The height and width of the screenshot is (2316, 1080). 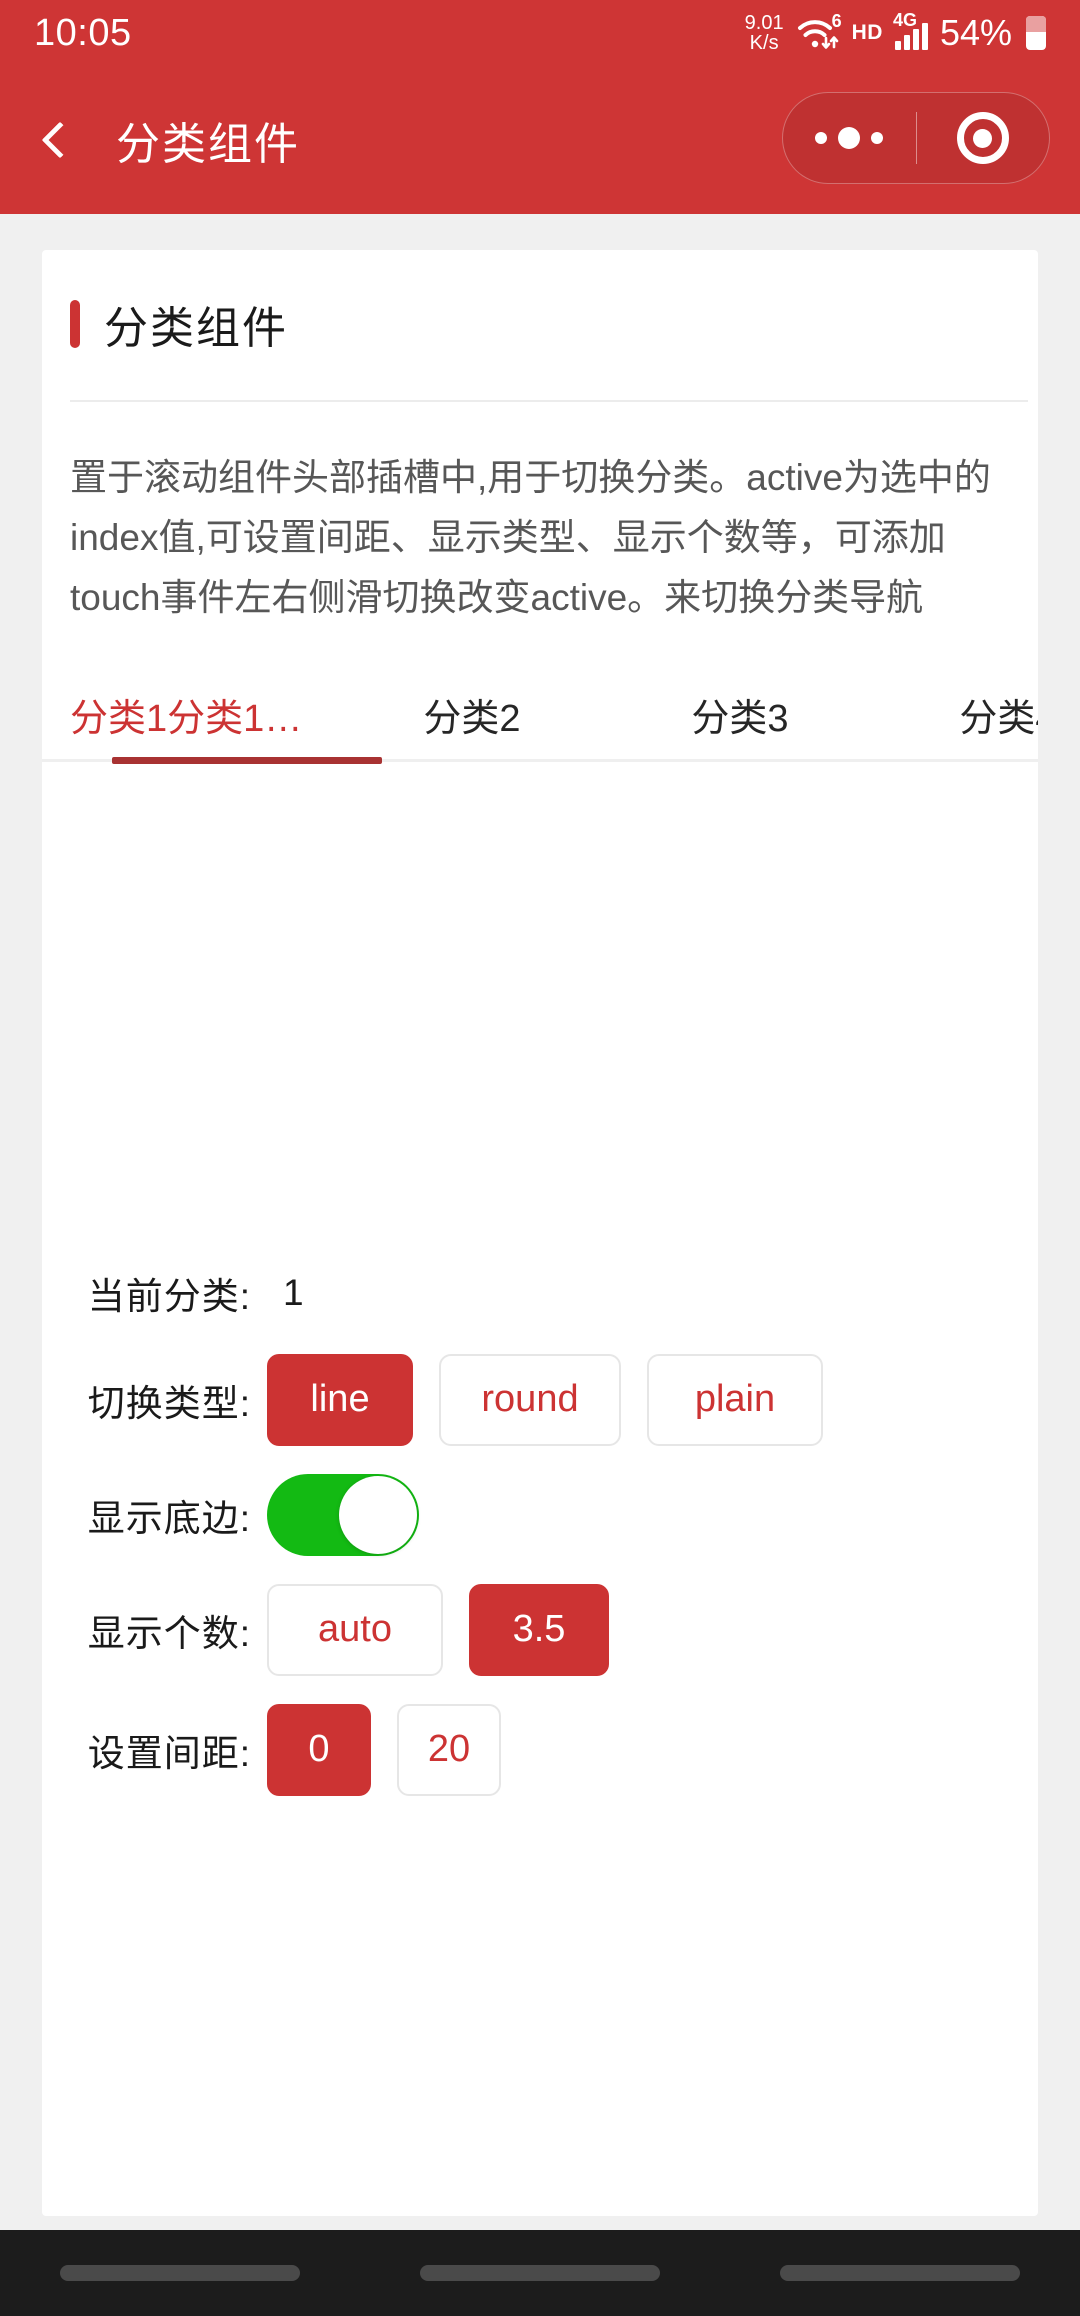 I want to click on card-title: 分类组件, so click(x=196, y=328).